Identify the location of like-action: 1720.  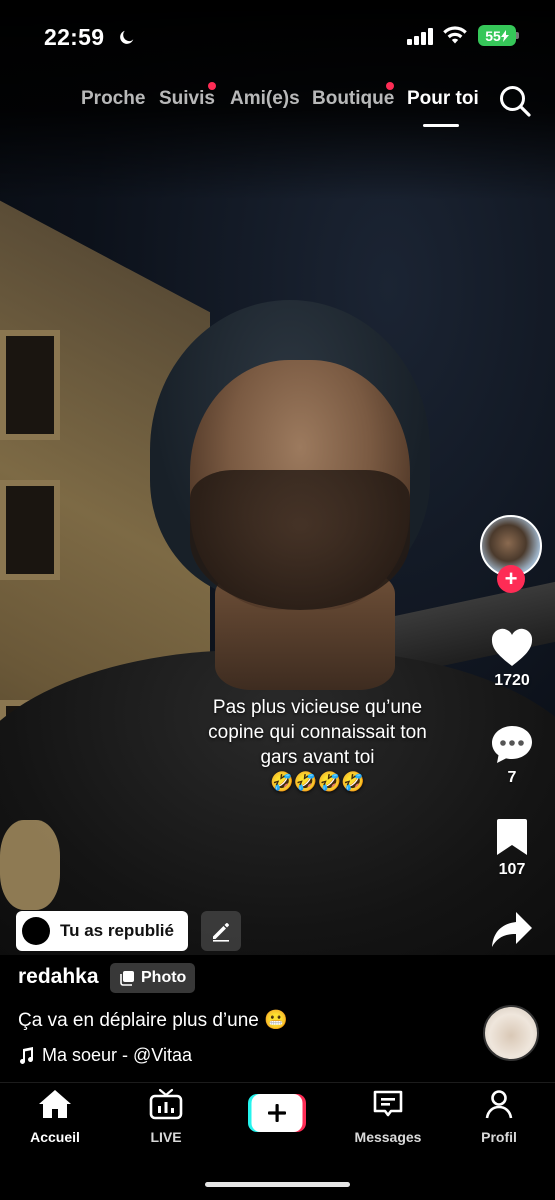
(512, 659).